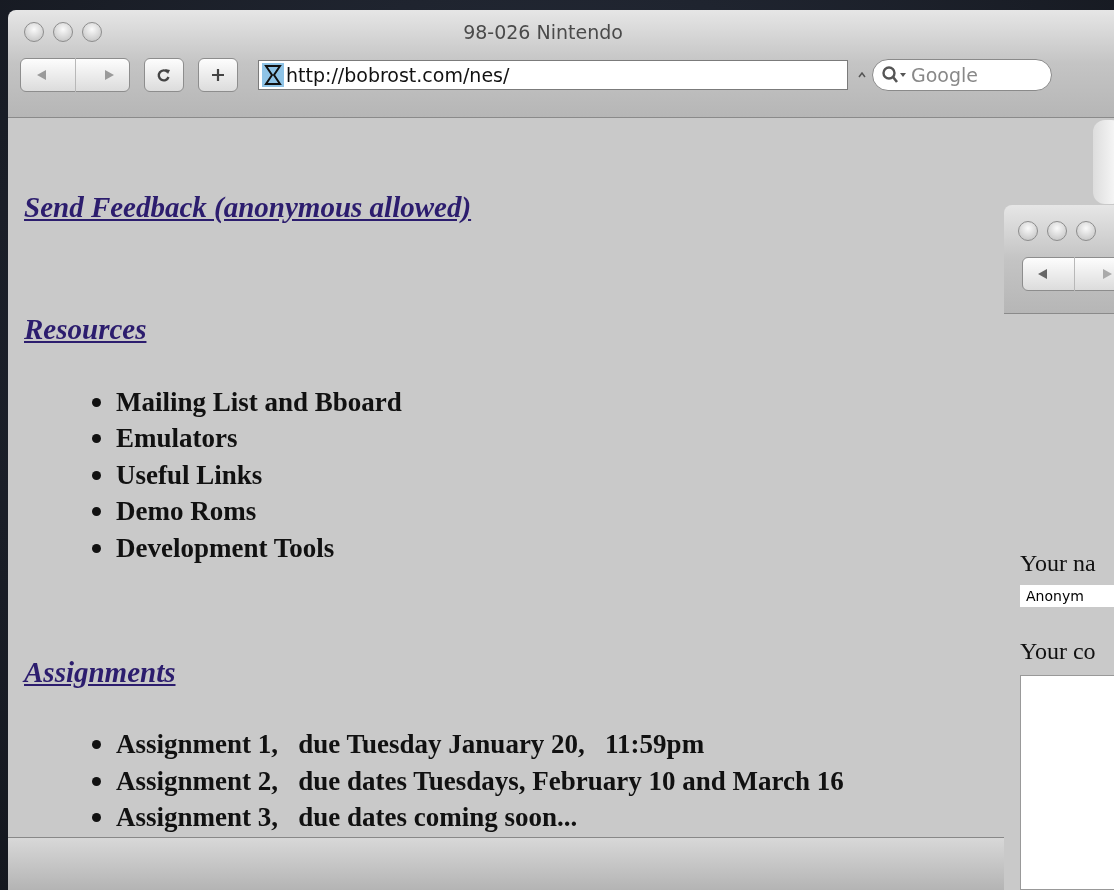  Describe the element at coordinates (1058, 563) in the screenshot. I see `field-label: Your na` at that location.